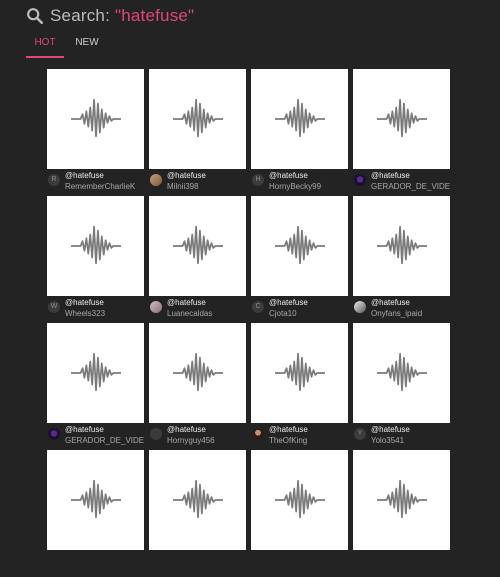 This screenshot has width=500, height=577. I want to click on card-meta: @hatefuse Hornyguy456, so click(197, 436).